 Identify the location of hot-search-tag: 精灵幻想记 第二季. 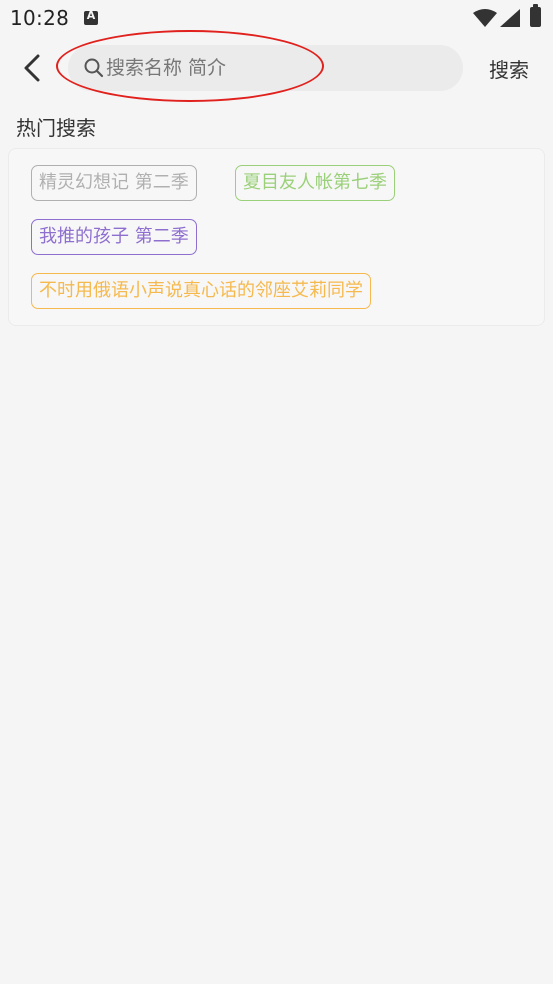
(114, 183).